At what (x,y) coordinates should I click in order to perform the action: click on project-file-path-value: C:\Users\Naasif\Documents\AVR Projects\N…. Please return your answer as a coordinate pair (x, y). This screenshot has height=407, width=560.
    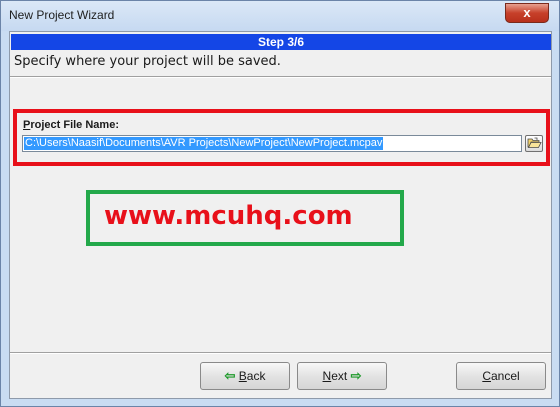
    Looking at the image, I should click on (204, 143).